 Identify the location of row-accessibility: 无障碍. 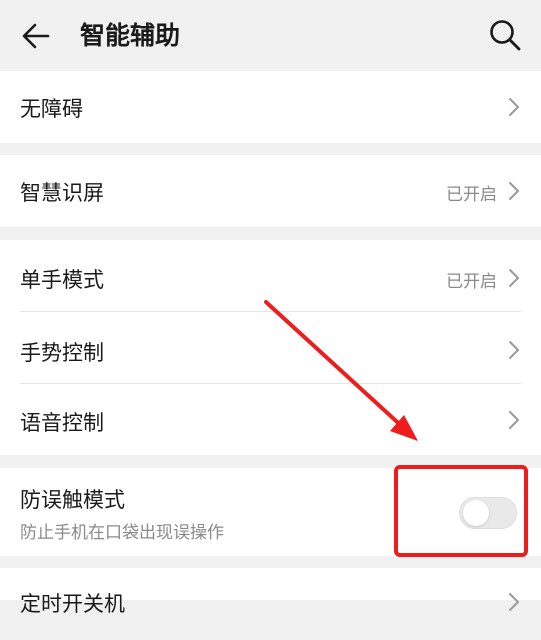
(270, 107).